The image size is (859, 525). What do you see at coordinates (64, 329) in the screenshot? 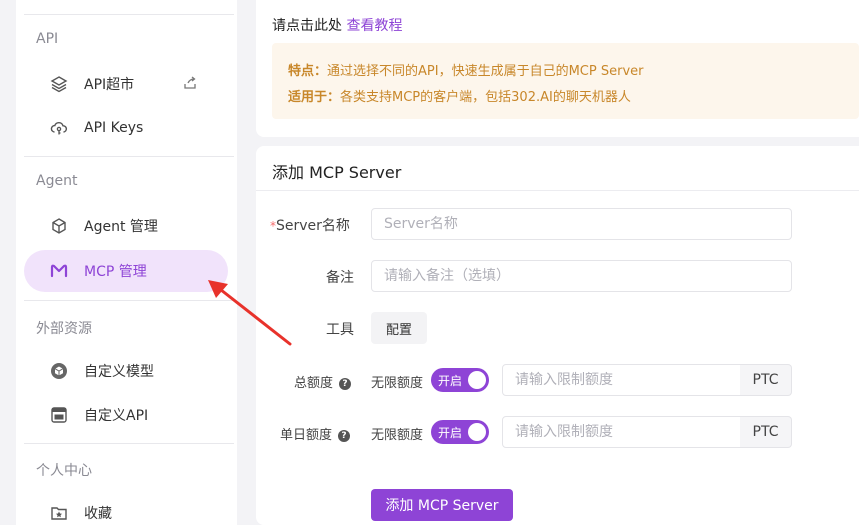
I see `section-label-external: 外部资源` at bounding box center [64, 329].